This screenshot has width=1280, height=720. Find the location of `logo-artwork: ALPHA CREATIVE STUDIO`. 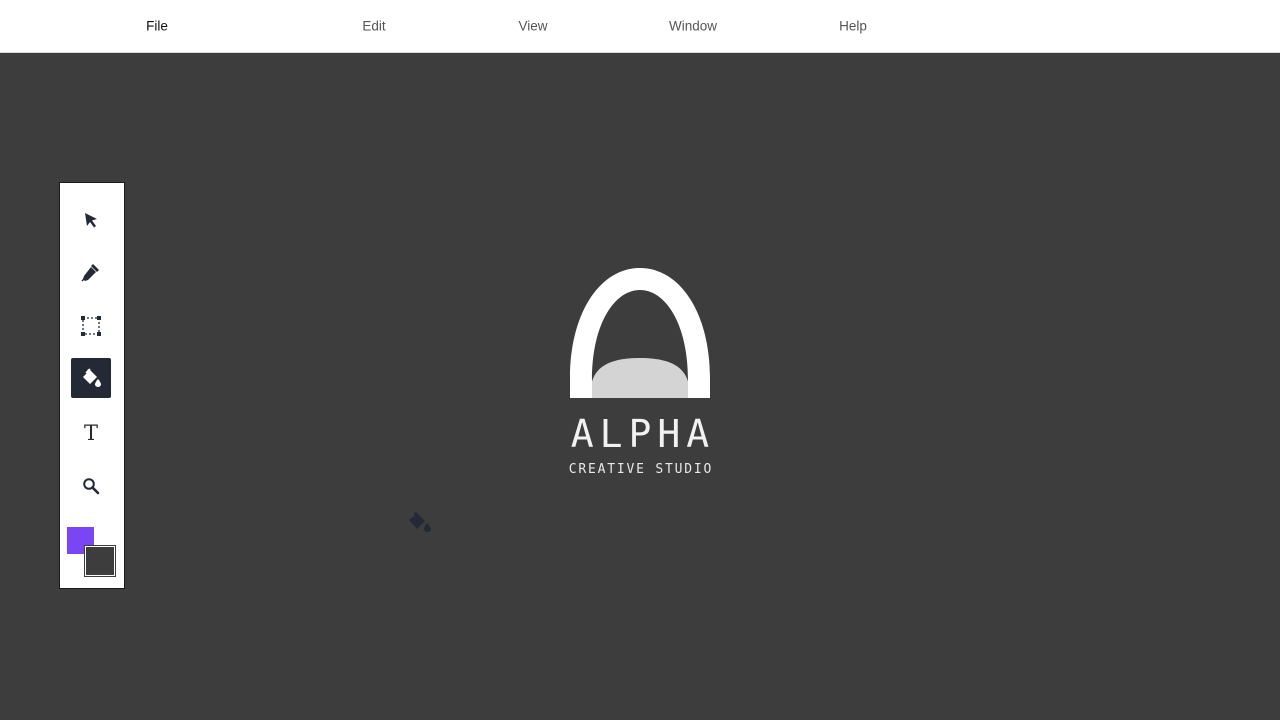

logo-artwork: ALPHA CREATIVE STUDIO is located at coordinates (640, 378).